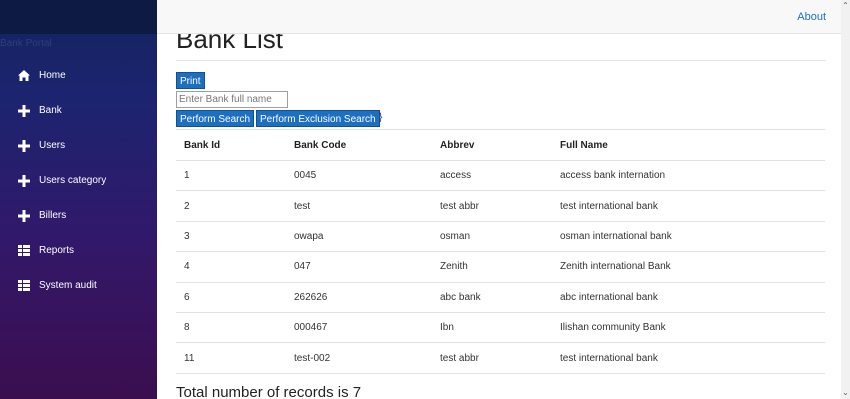 Image resolution: width=850 pixels, height=399 pixels. I want to click on title-divider, so click(501, 60).